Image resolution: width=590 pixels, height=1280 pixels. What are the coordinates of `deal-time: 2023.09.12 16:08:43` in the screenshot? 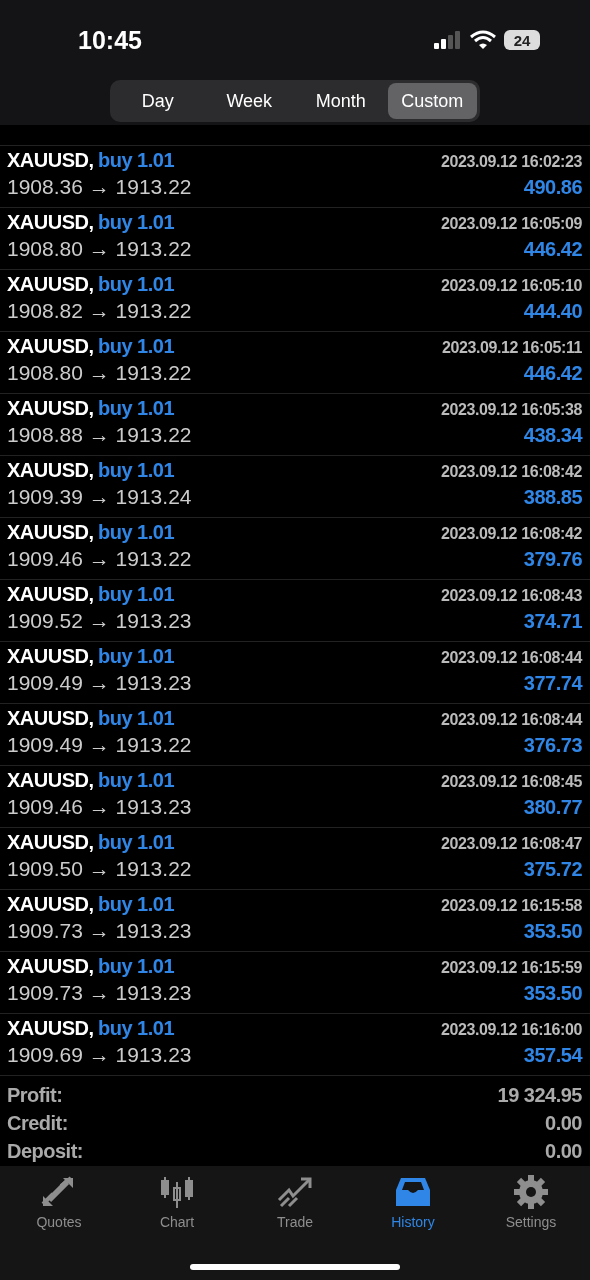 It's located at (511, 596).